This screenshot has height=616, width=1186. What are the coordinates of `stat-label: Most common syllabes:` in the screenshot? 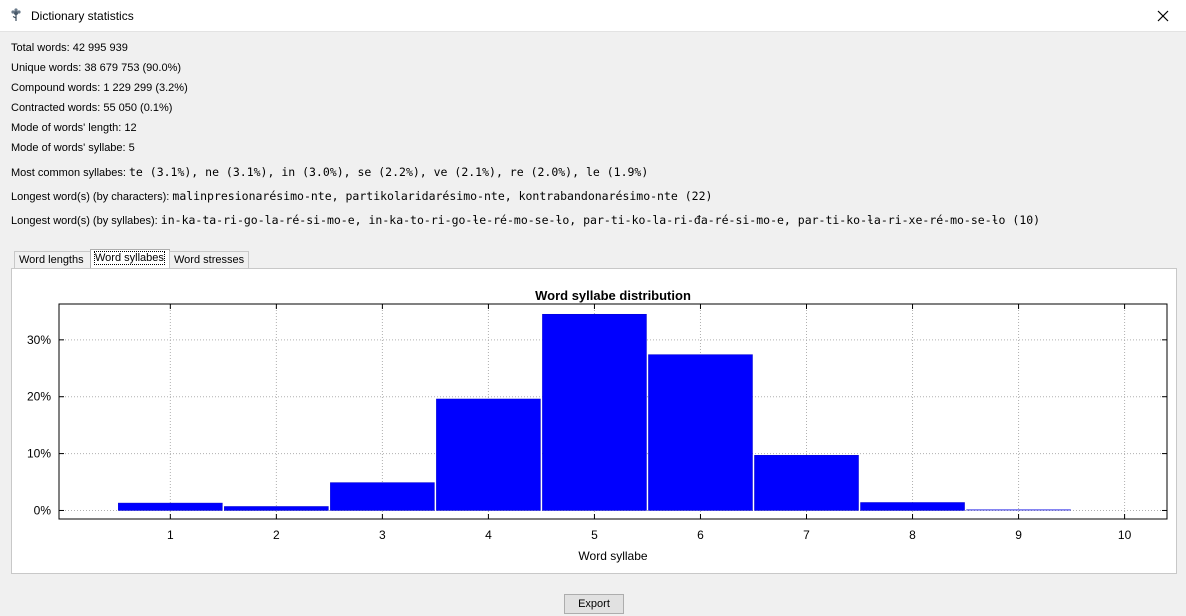 It's located at (68, 173).